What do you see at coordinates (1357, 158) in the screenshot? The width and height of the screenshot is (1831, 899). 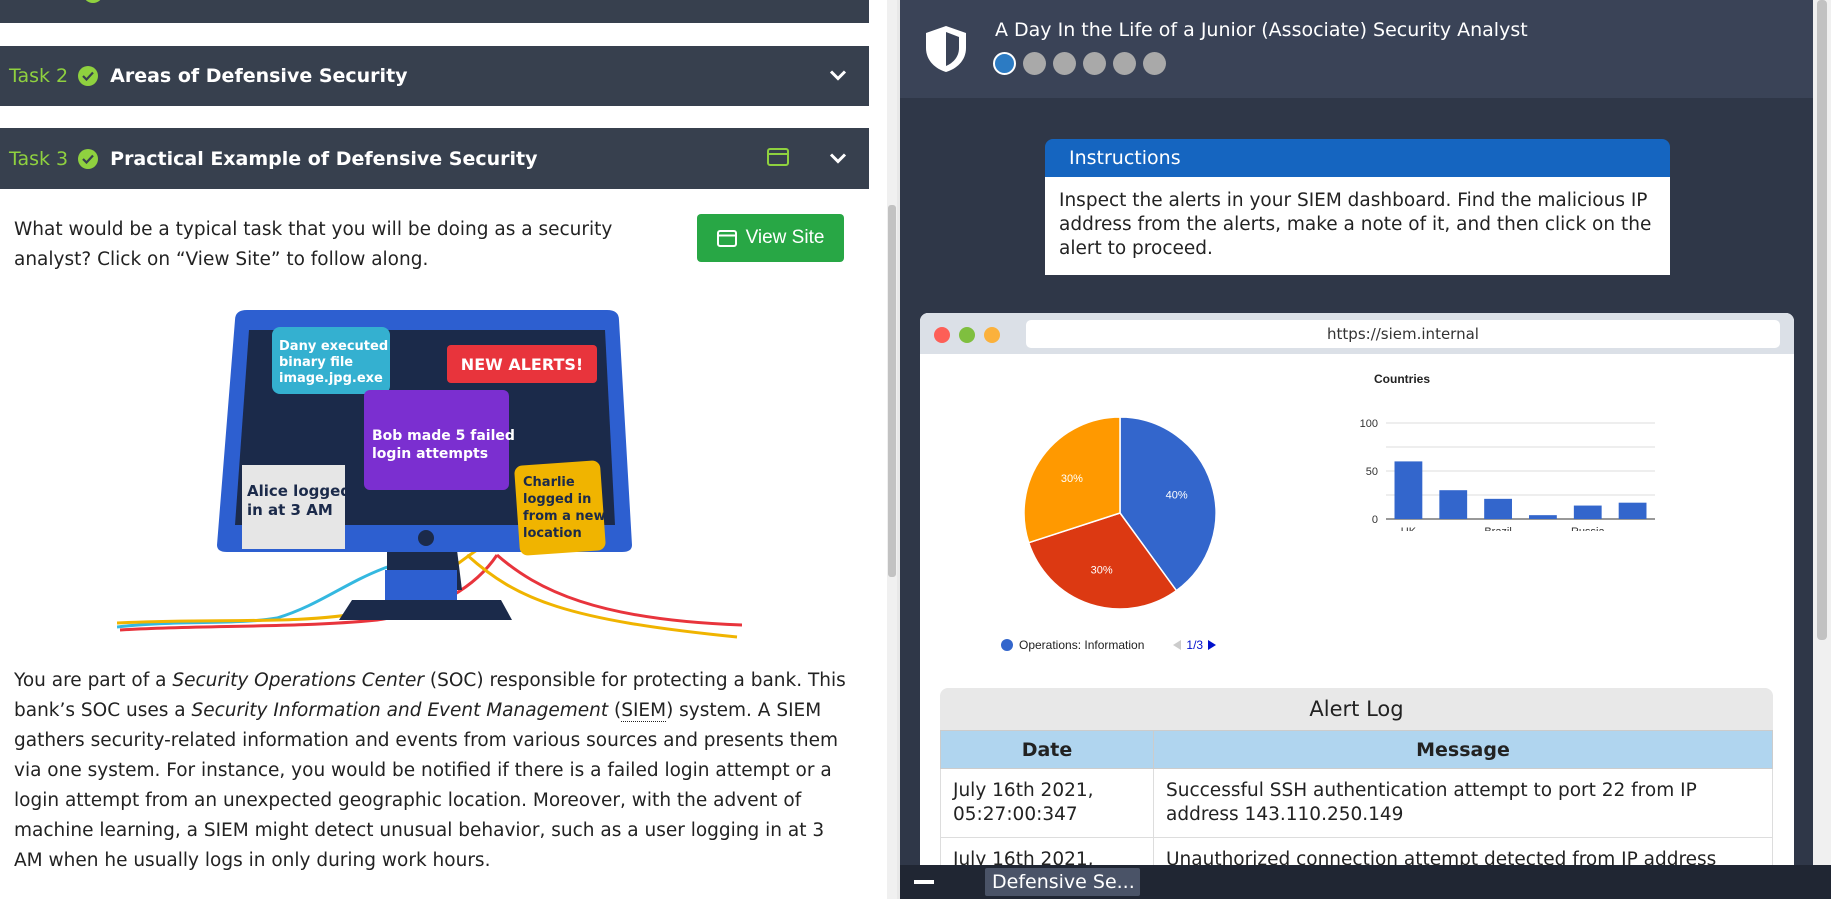 I see `instructions-title: Instructions` at bounding box center [1357, 158].